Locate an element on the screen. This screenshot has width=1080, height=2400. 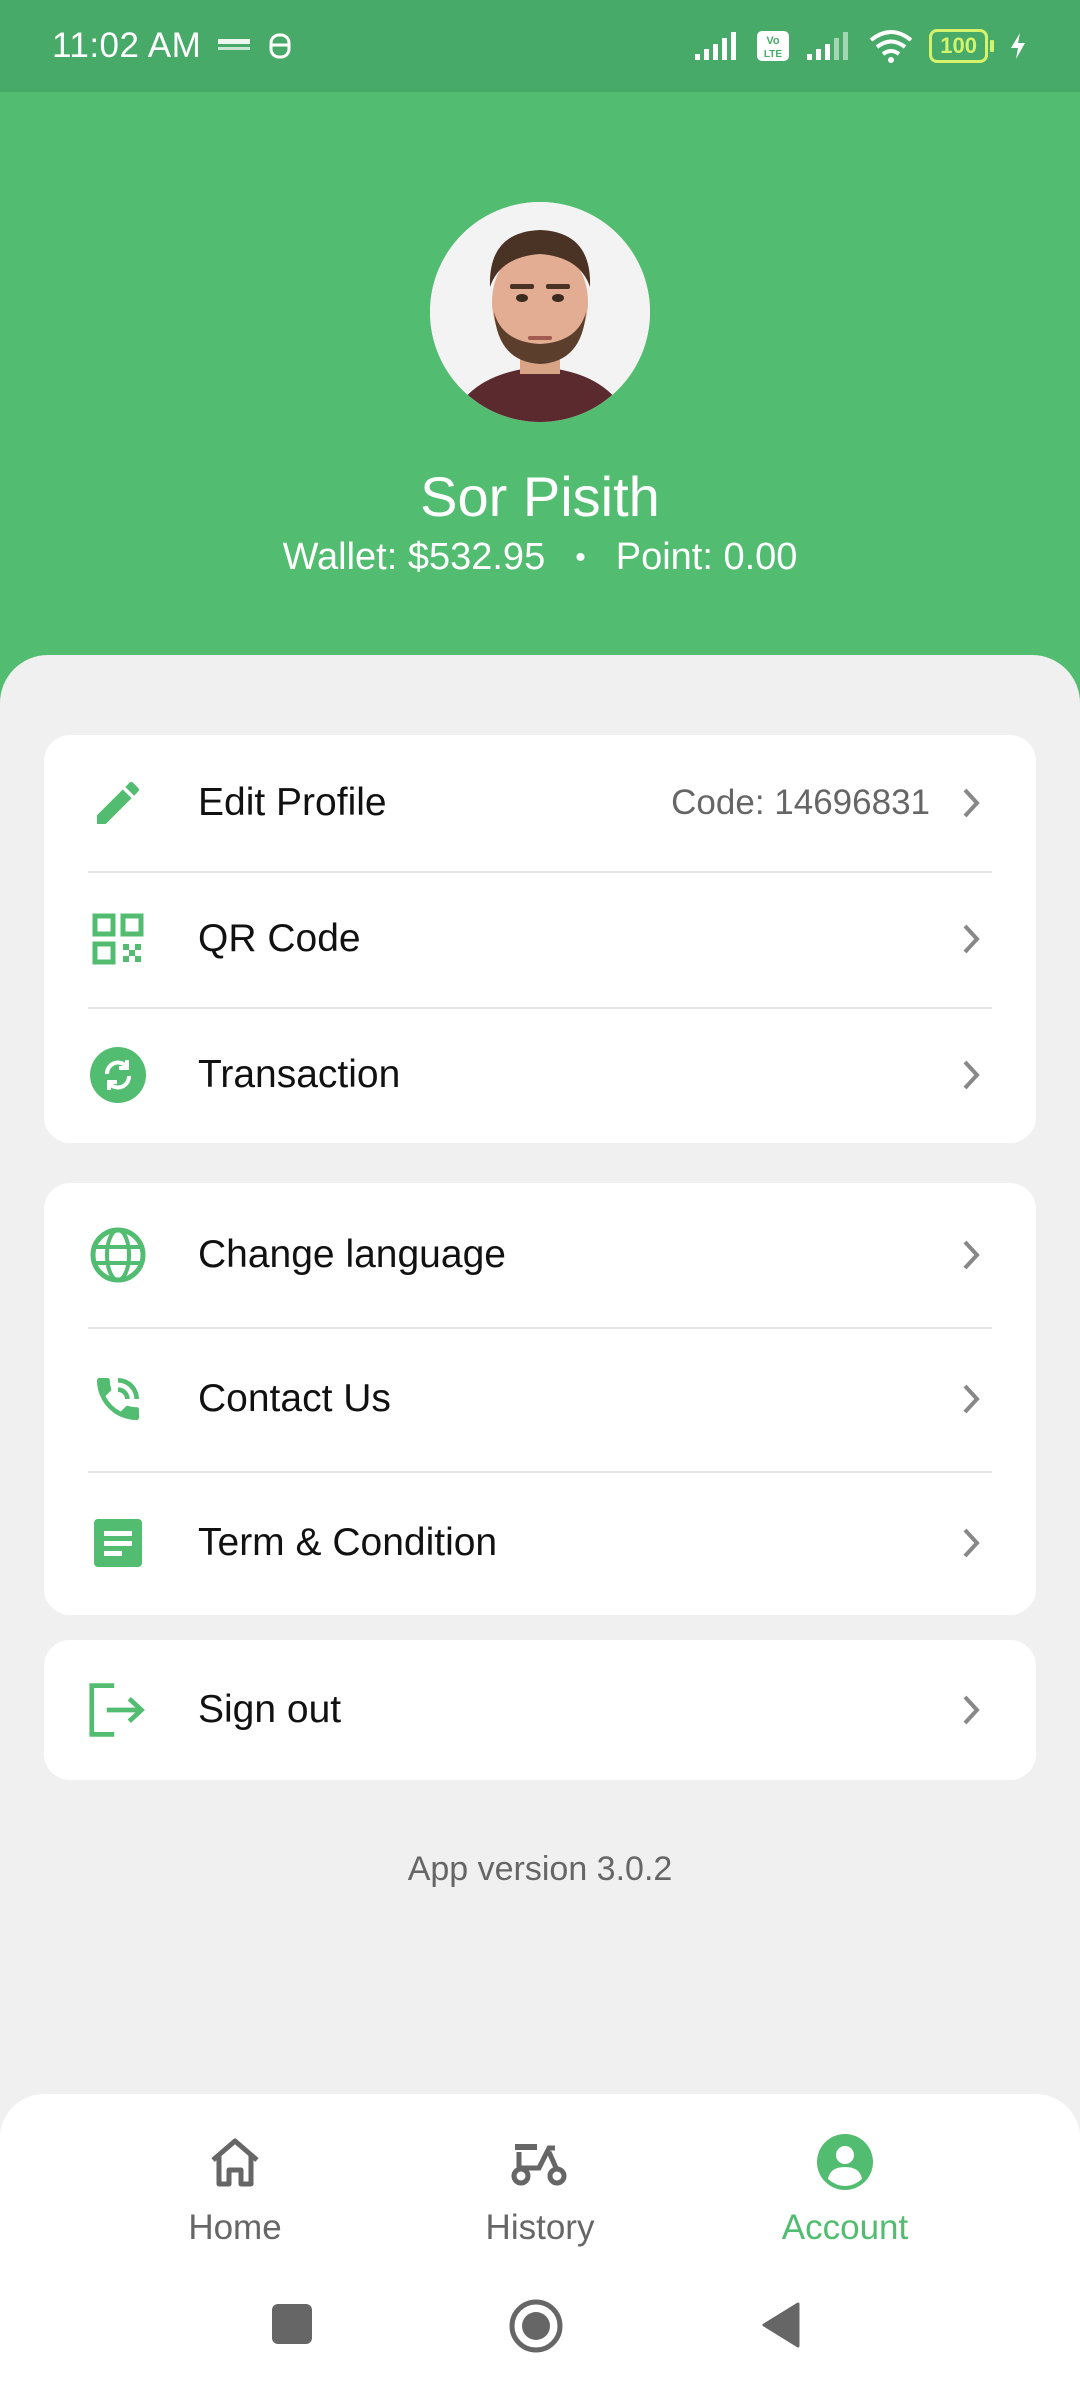
document-icon is located at coordinates (118, 1543).